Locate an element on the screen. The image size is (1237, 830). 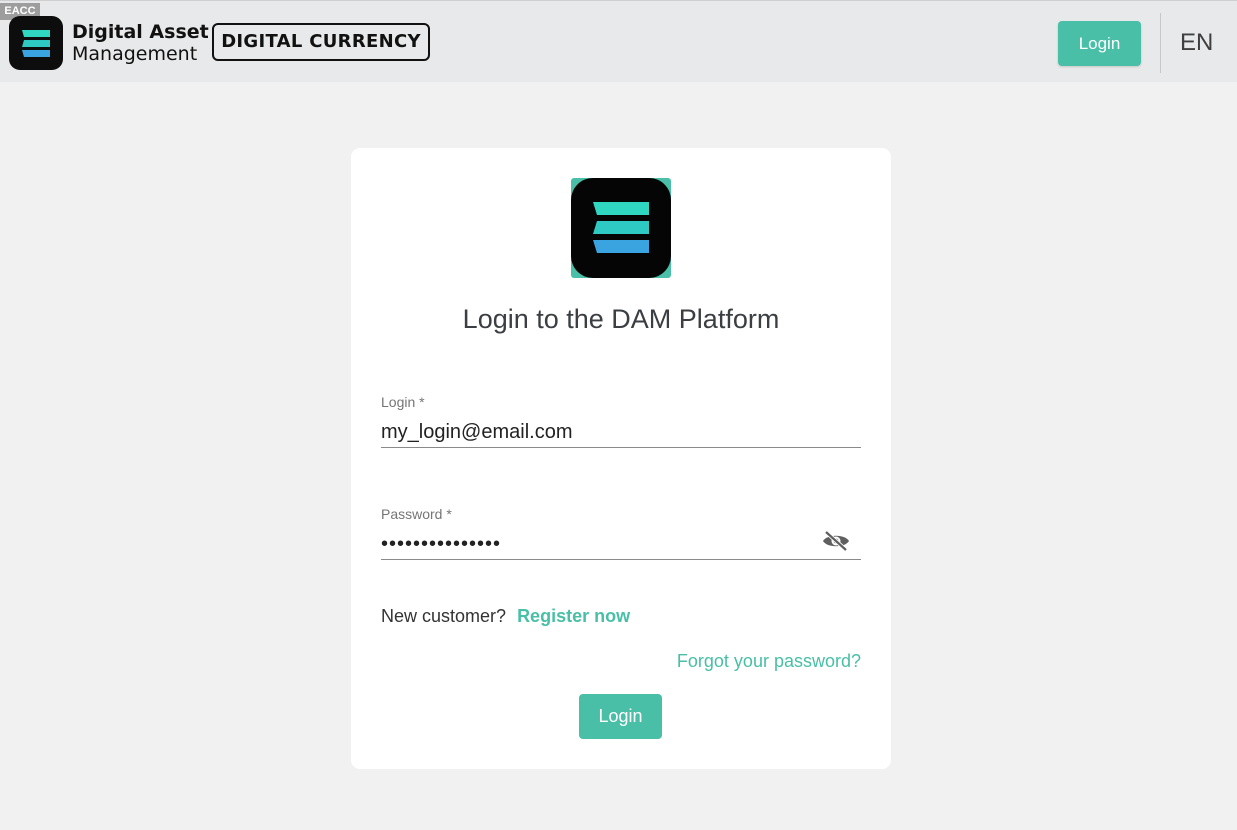
card-logo is located at coordinates (621, 228).